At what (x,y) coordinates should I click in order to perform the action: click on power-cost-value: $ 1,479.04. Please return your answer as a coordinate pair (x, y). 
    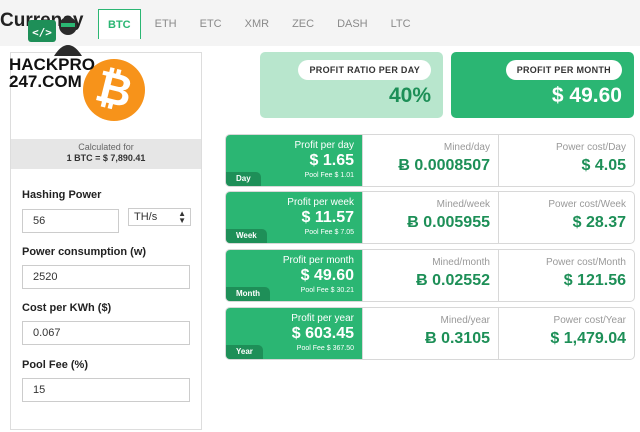
    Looking at the image, I should click on (588, 338).